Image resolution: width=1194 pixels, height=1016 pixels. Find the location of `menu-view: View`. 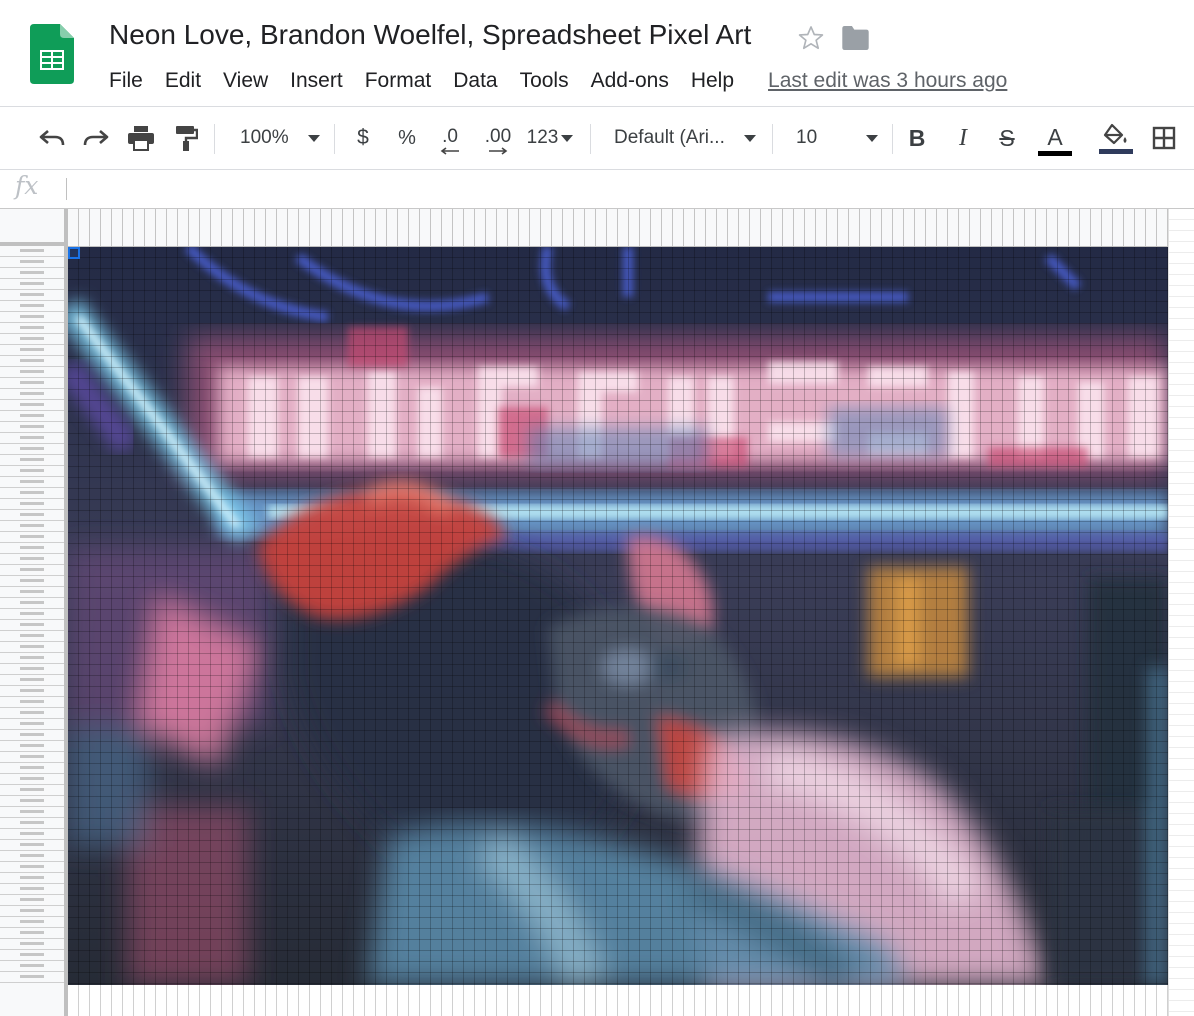

menu-view: View is located at coordinates (245, 81).